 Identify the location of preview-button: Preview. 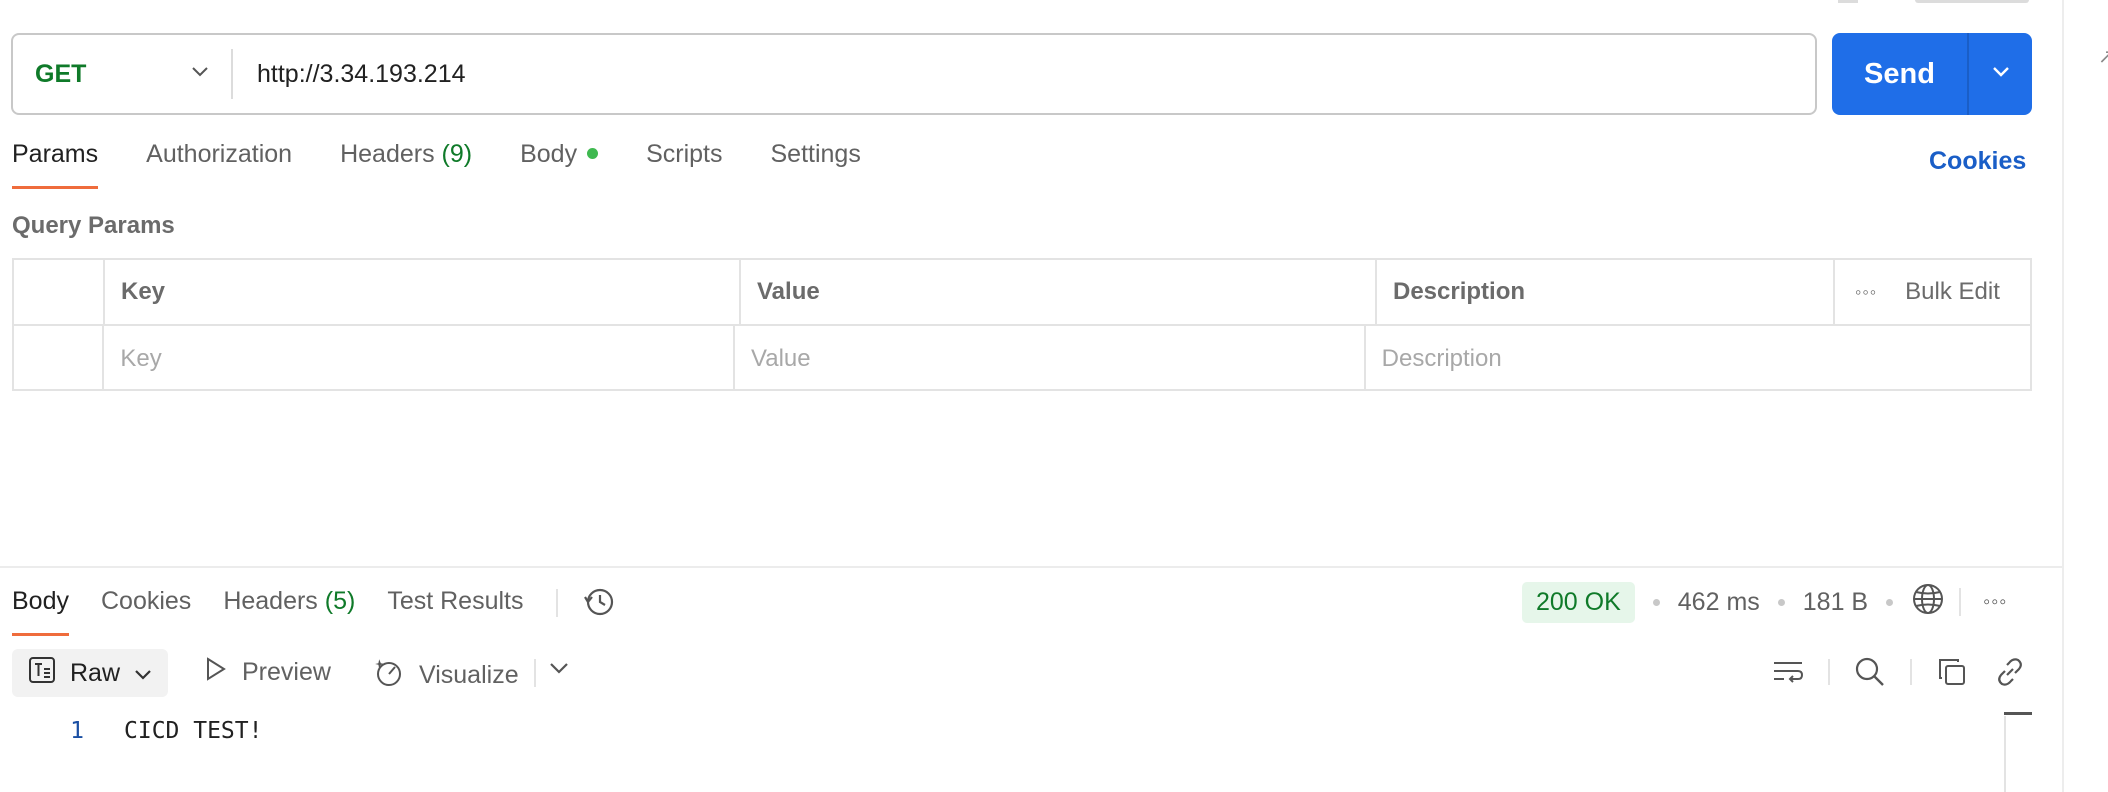
(267, 672).